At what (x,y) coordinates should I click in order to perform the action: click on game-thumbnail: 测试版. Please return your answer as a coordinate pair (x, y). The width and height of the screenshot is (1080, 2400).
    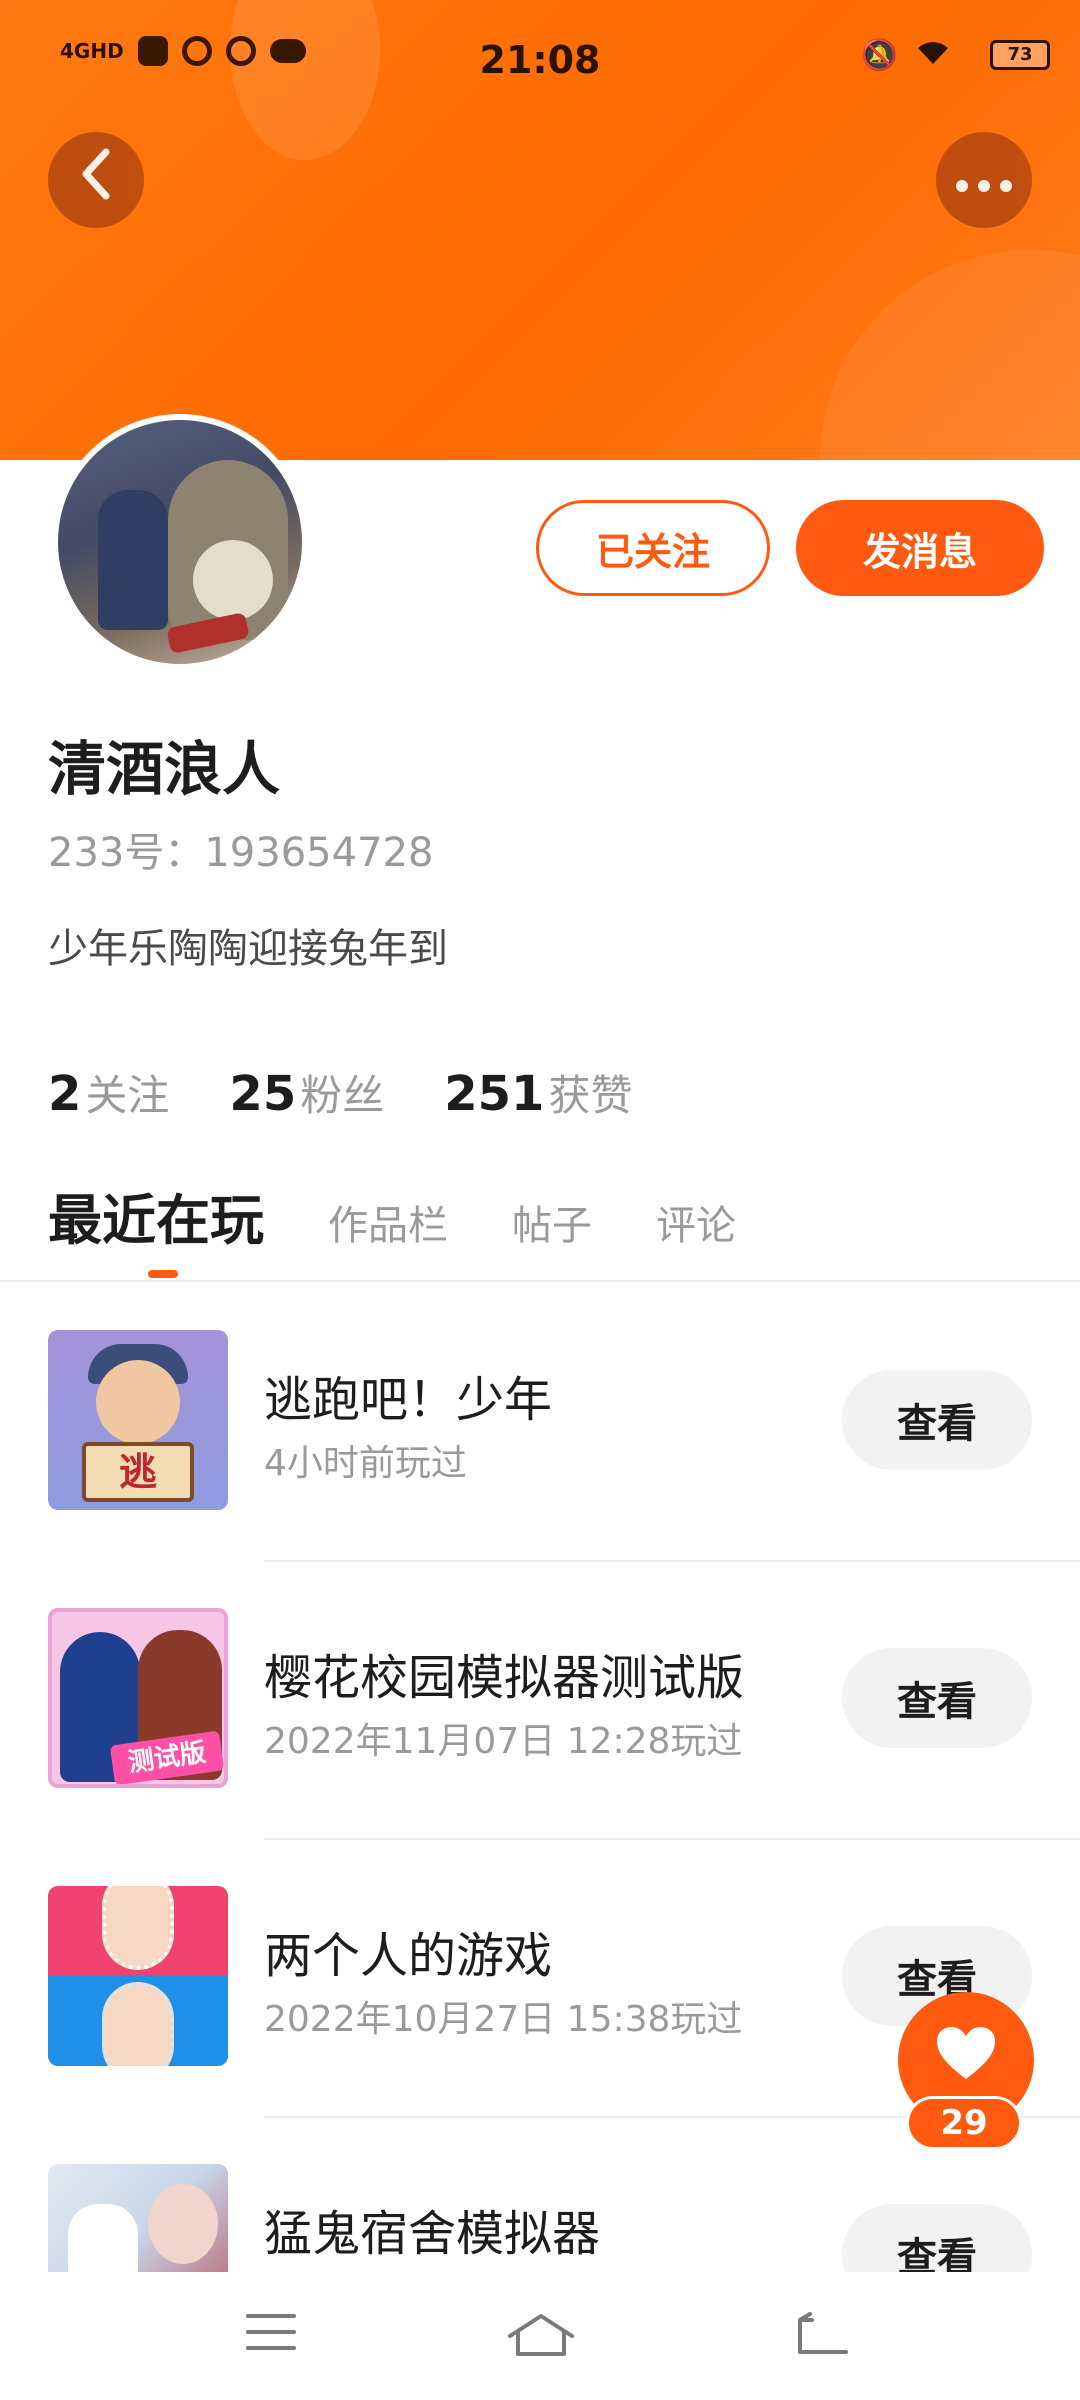
    Looking at the image, I should click on (138, 1698).